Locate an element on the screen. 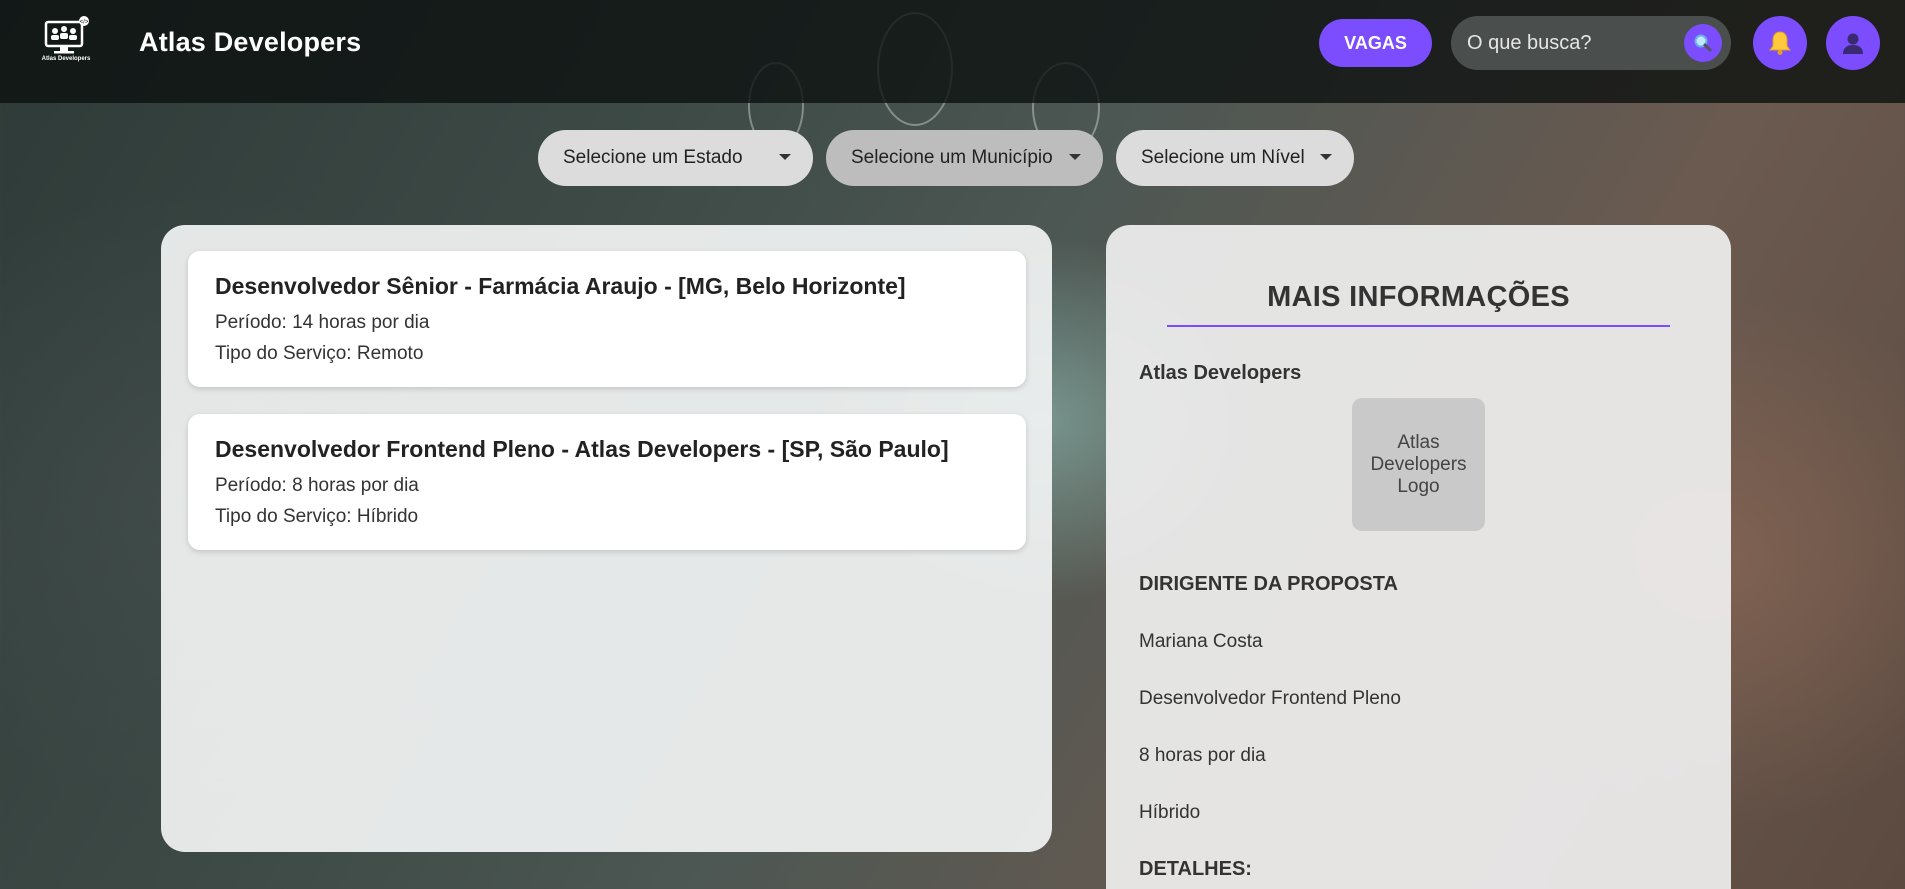 The height and width of the screenshot is (889, 1905). title-divider is located at coordinates (1418, 326).